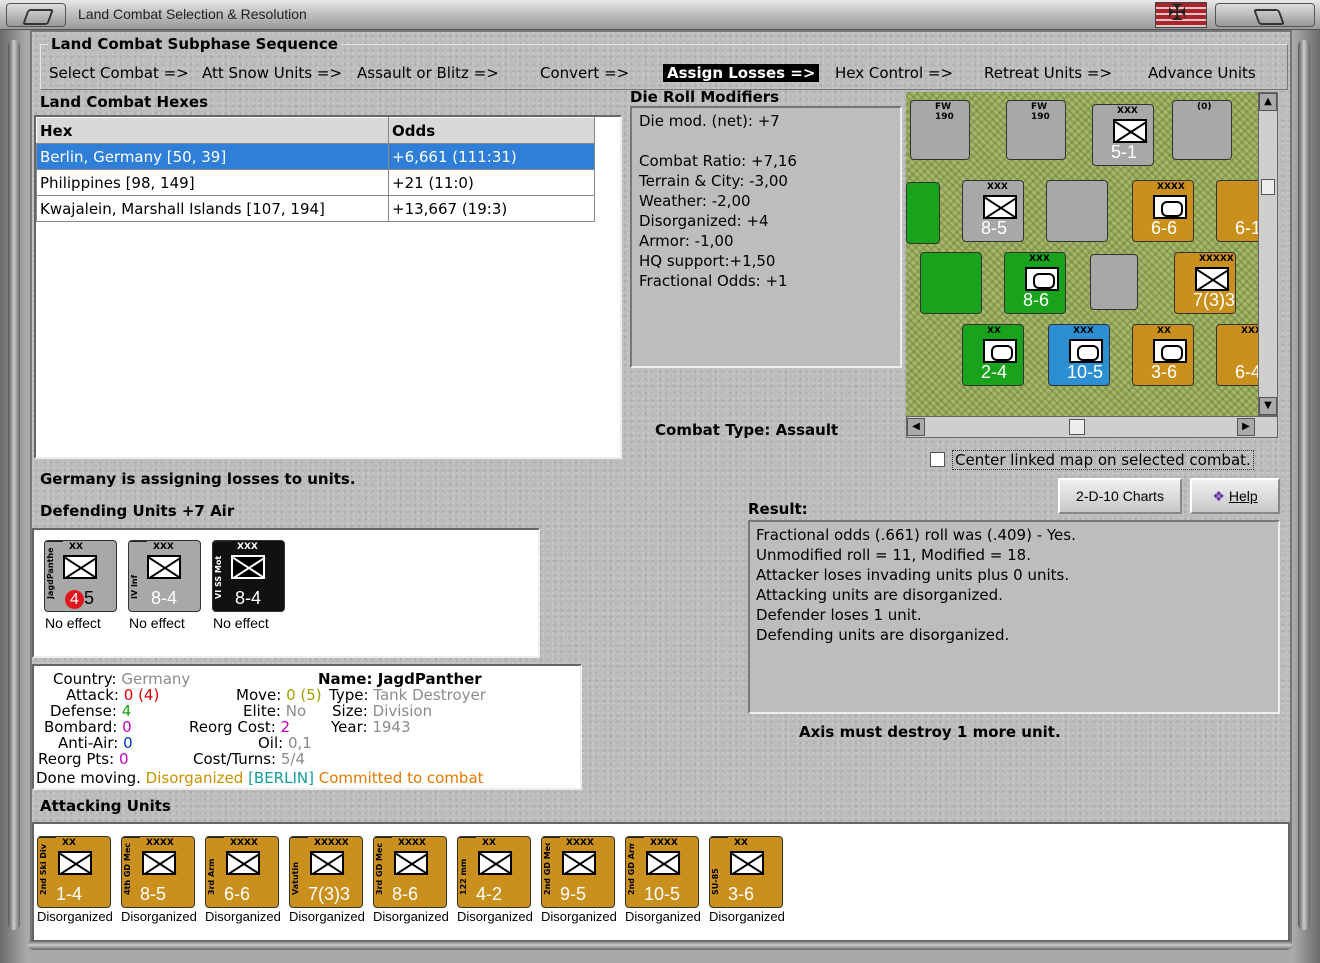  What do you see at coordinates (662, 872) in the screenshot?
I see `attacking-unit: 2nd GD Arm XXXX 10-5` at bounding box center [662, 872].